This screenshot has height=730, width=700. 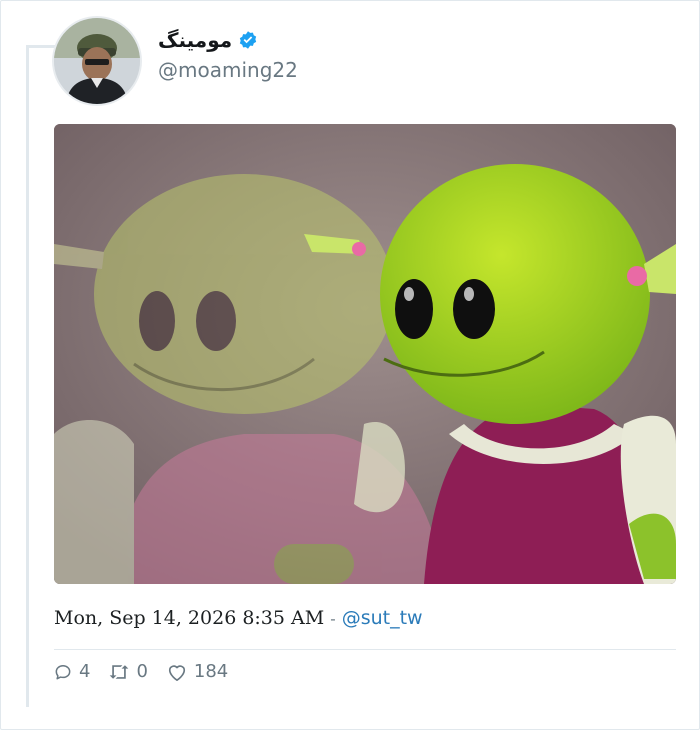 I want to click on retweet-icon, so click(x=119, y=672).